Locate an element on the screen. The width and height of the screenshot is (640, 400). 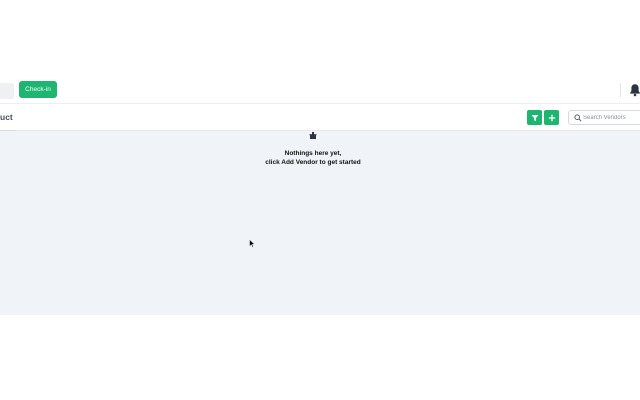
top-bar: Check-in is located at coordinates (320, 91).